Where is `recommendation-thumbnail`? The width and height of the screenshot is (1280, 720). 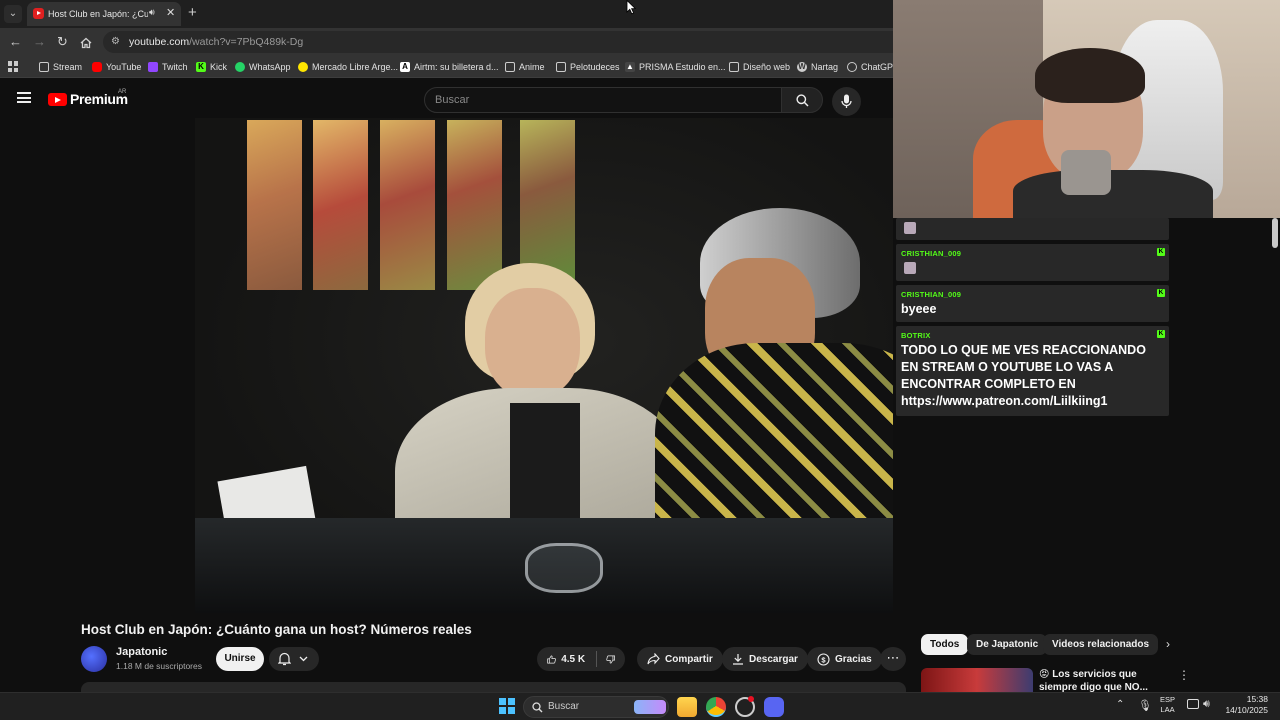 recommendation-thumbnail is located at coordinates (977, 680).